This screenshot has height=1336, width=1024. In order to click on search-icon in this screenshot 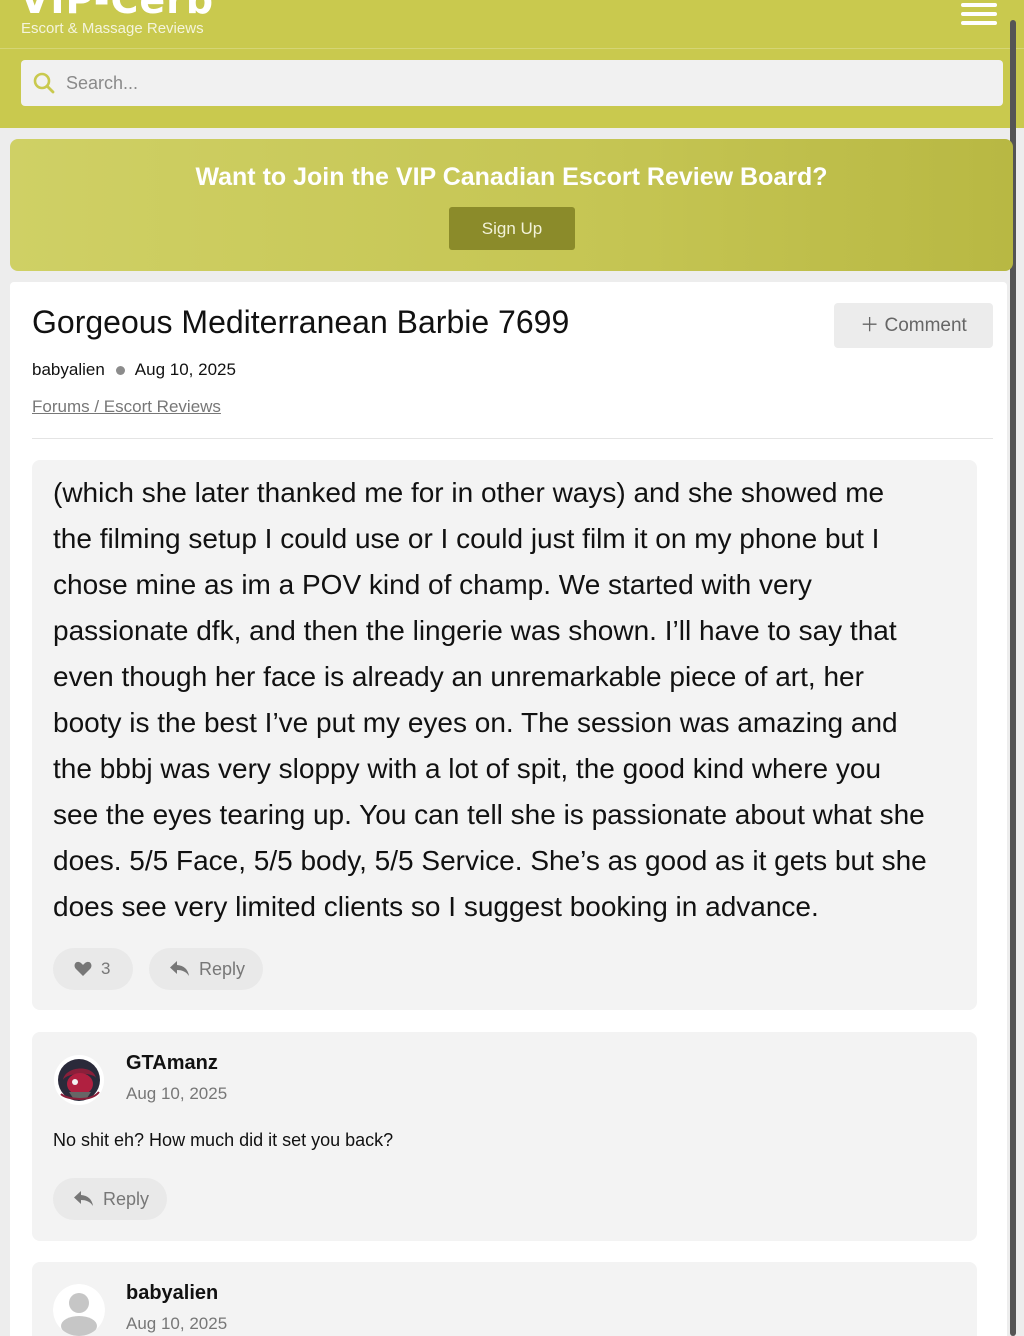, I will do `click(44, 83)`.